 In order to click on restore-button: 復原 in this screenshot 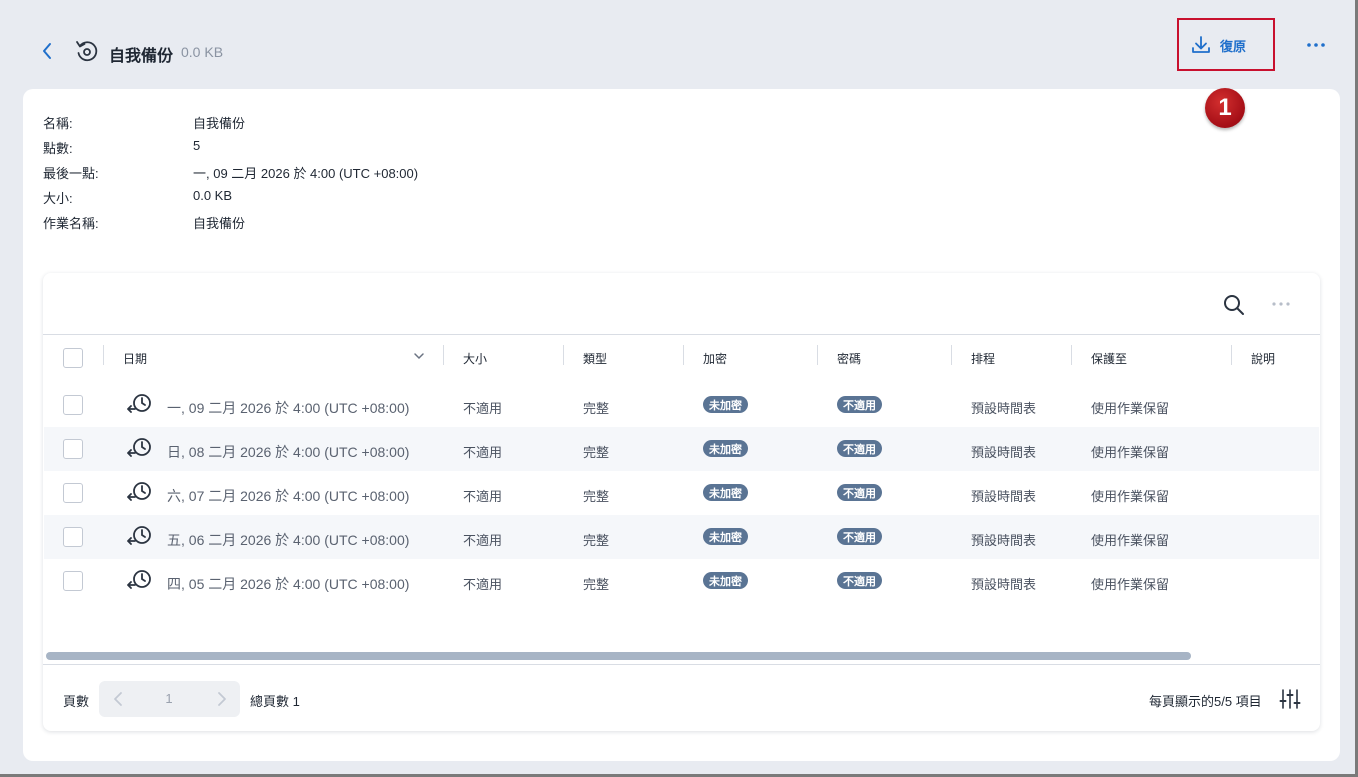, I will do `click(1230, 45)`.